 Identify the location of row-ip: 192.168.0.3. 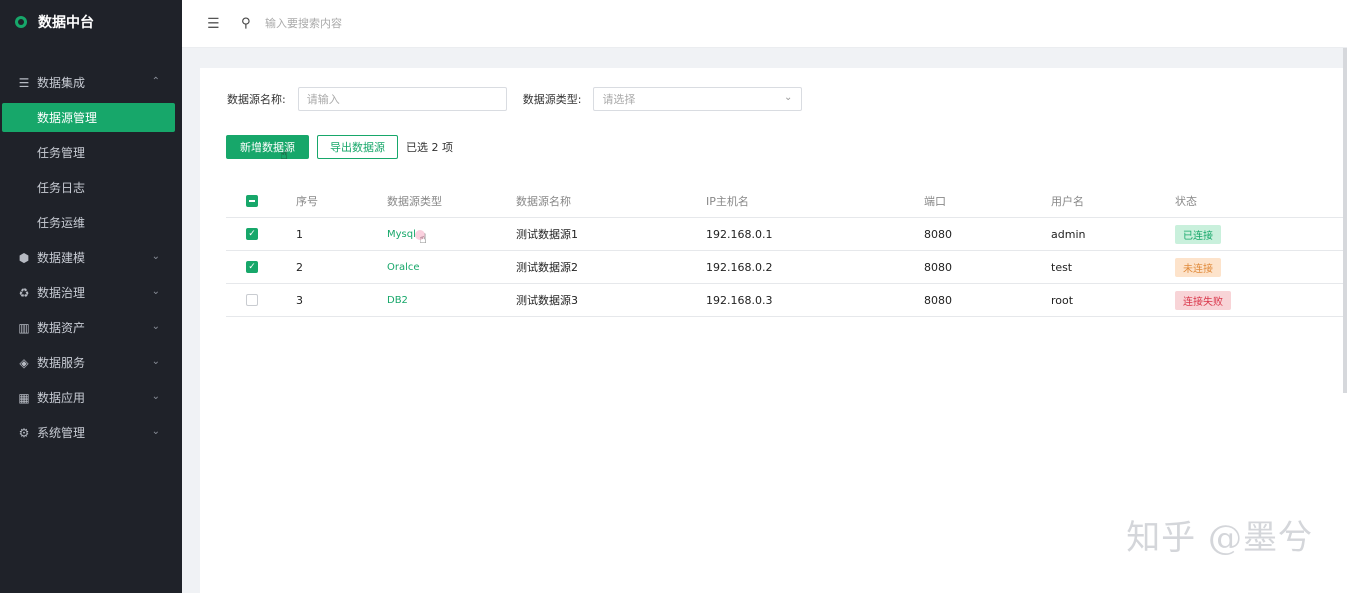
(739, 300).